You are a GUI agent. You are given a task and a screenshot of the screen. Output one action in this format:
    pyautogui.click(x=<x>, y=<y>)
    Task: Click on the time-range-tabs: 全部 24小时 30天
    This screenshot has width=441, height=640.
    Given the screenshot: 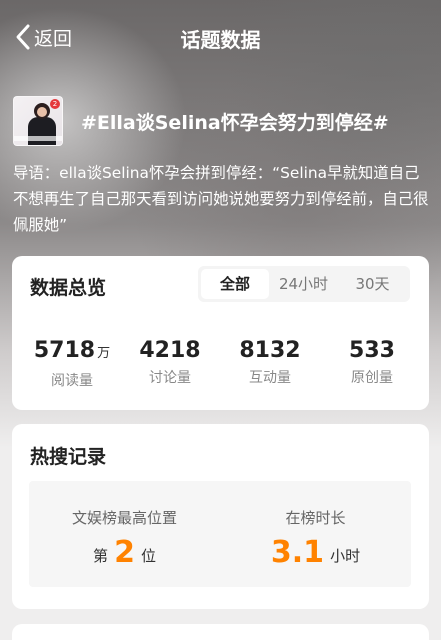 What is the action you would take?
    pyautogui.click(x=304, y=284)
    